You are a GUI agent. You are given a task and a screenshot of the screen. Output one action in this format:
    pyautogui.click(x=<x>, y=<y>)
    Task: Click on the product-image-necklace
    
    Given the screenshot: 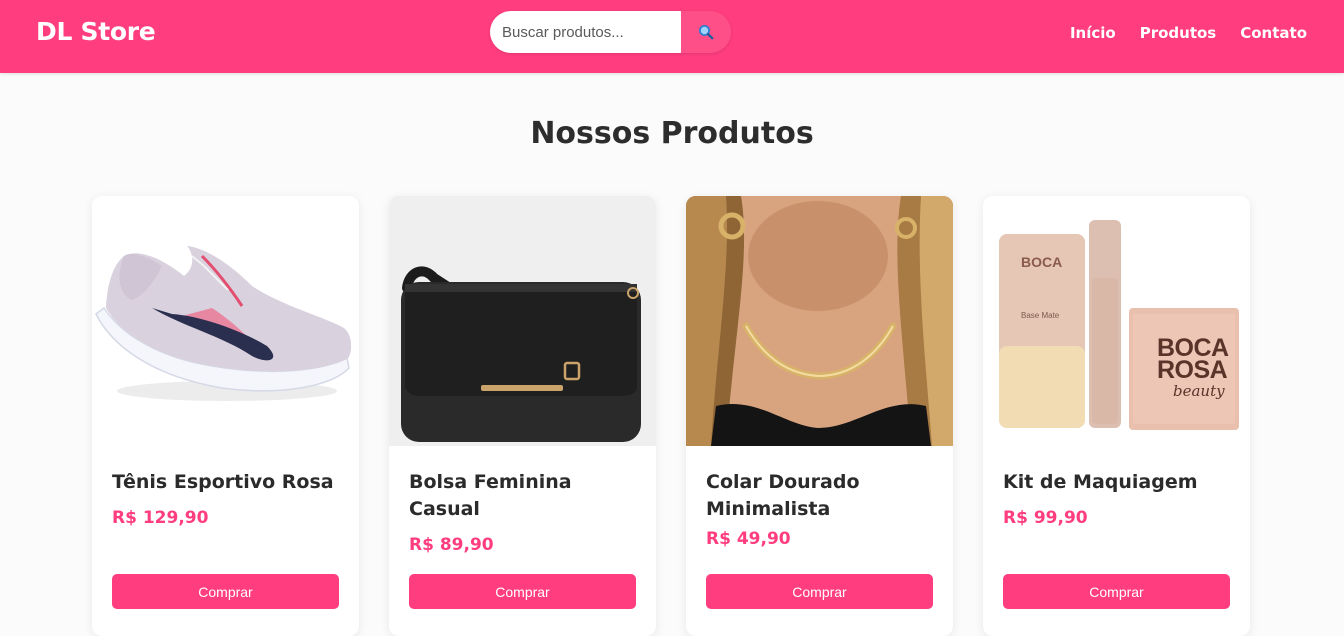 What is the action you would take?
    pyautogui.click(x=819, y=321)
    